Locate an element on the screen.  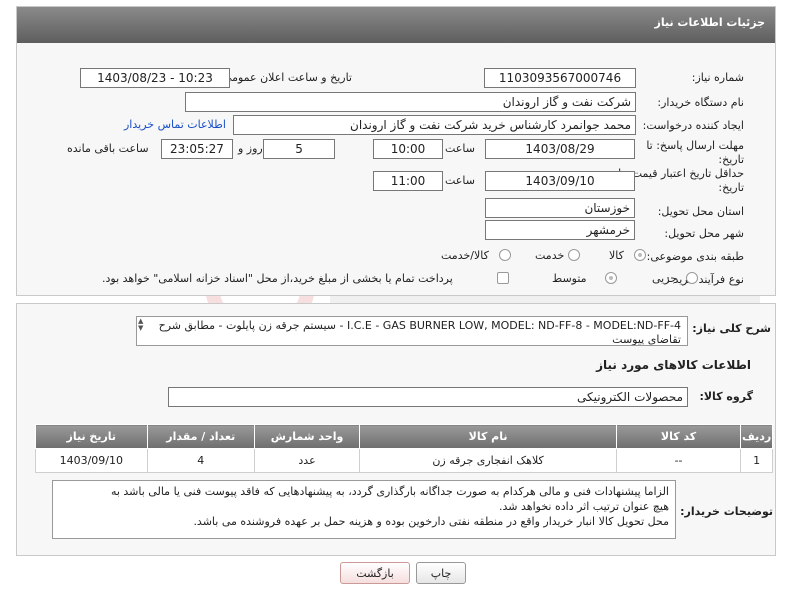
category-option-service: خدمت is located at coordinates (550, 255).